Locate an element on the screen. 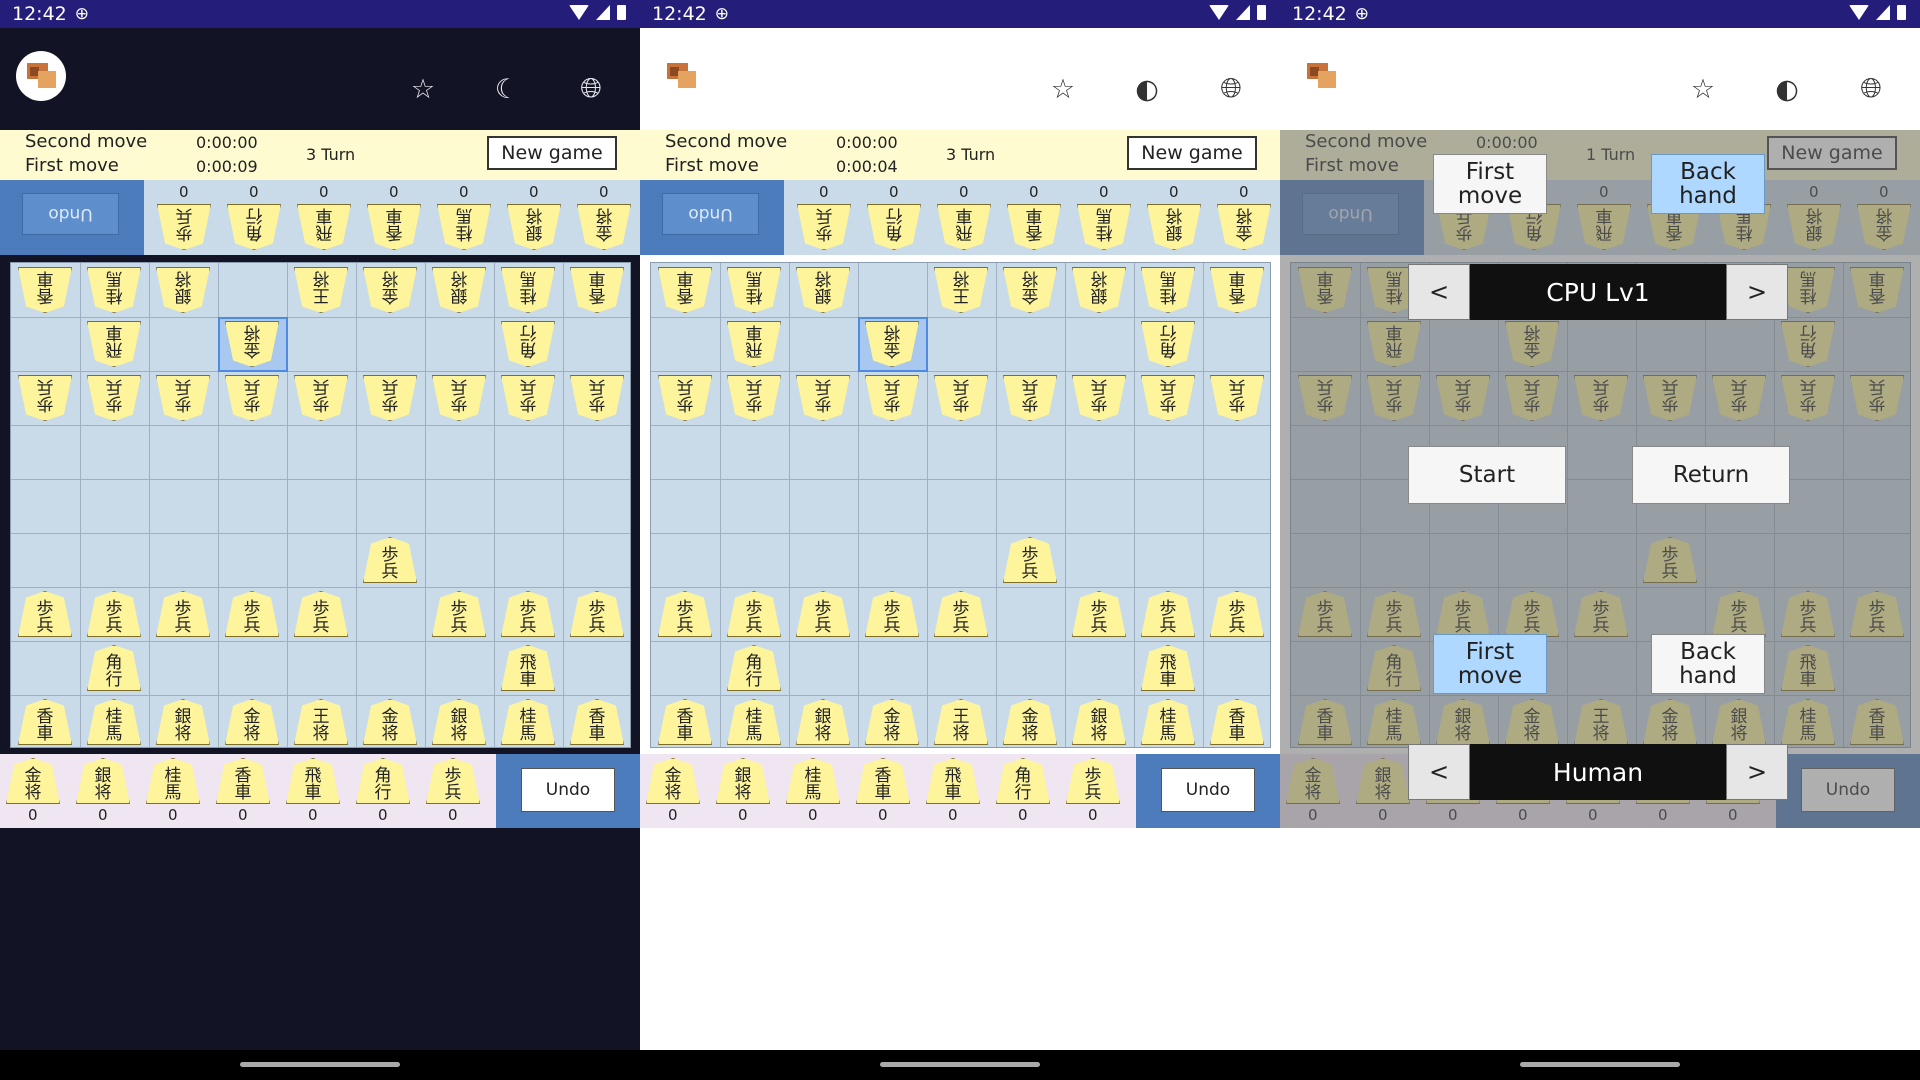 This screenshot has height=1080, width=1920. player-next-button: > is located at coordinates (1757, 772).